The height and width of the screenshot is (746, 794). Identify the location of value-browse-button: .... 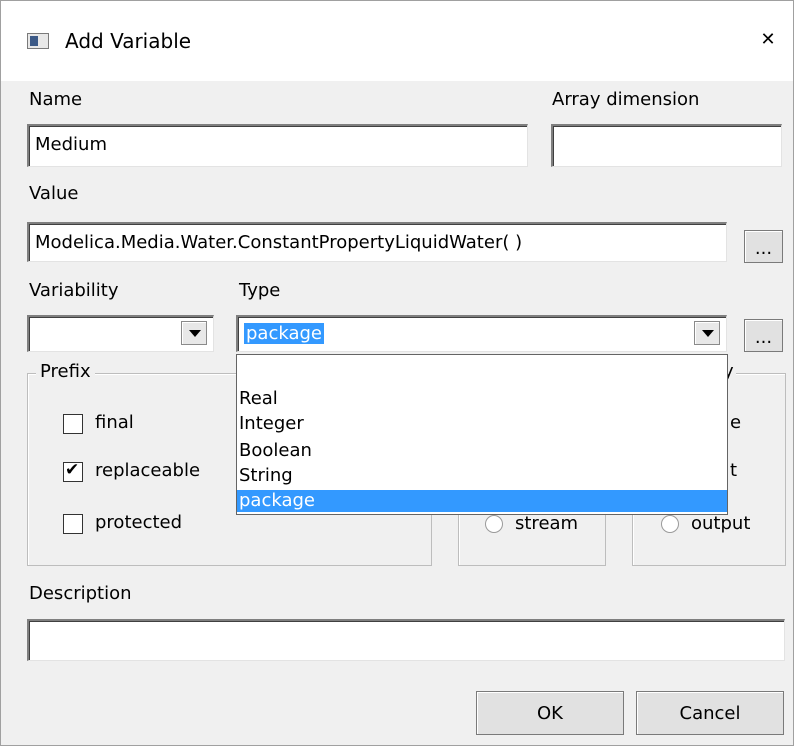
(763, 246).